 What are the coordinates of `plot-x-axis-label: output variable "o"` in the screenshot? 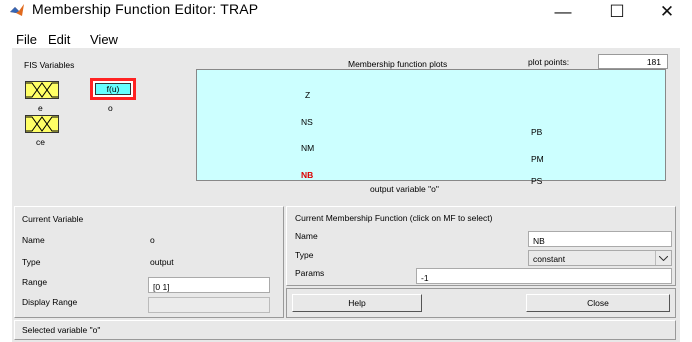 It's located at (404, 189).